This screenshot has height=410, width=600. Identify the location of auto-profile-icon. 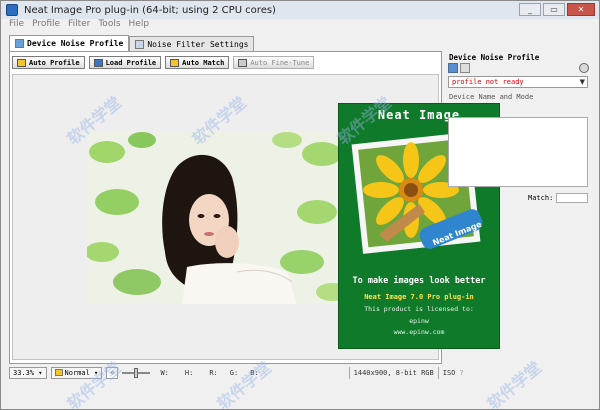
(21, 62).